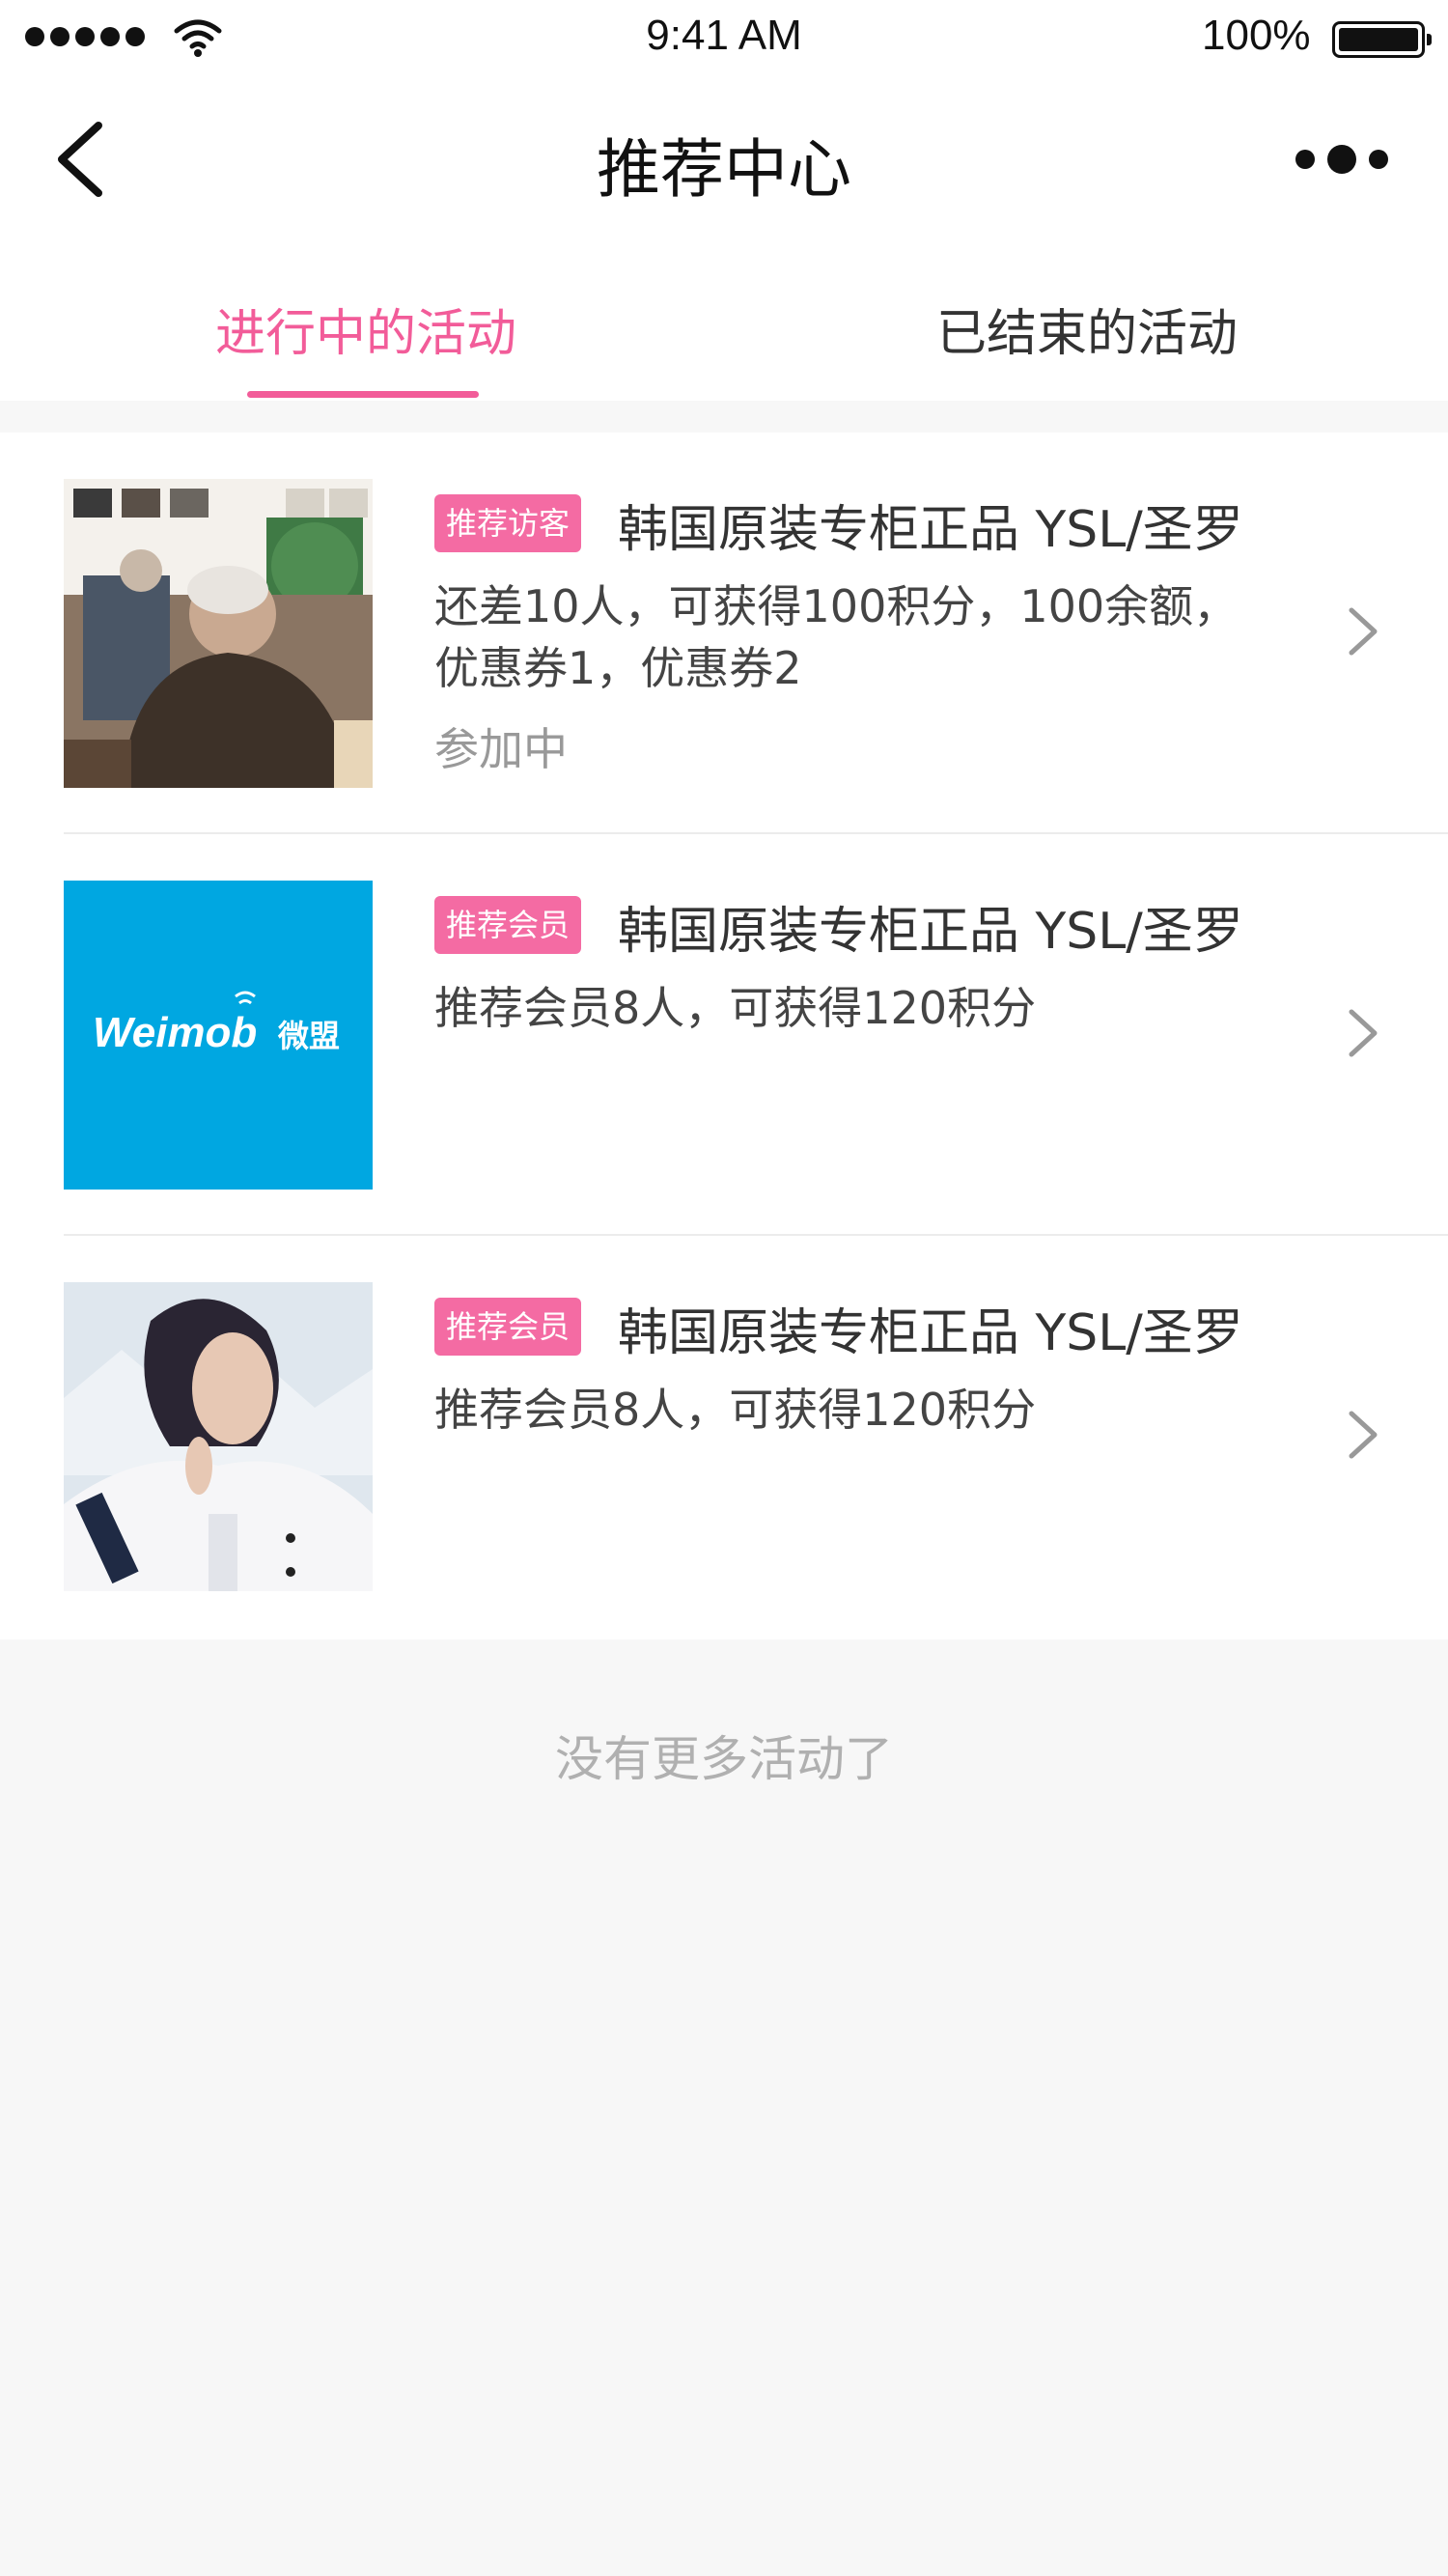  Describe the element at coordinates (1382, 40) in the screenshot. I see `battery-icon` at that location.